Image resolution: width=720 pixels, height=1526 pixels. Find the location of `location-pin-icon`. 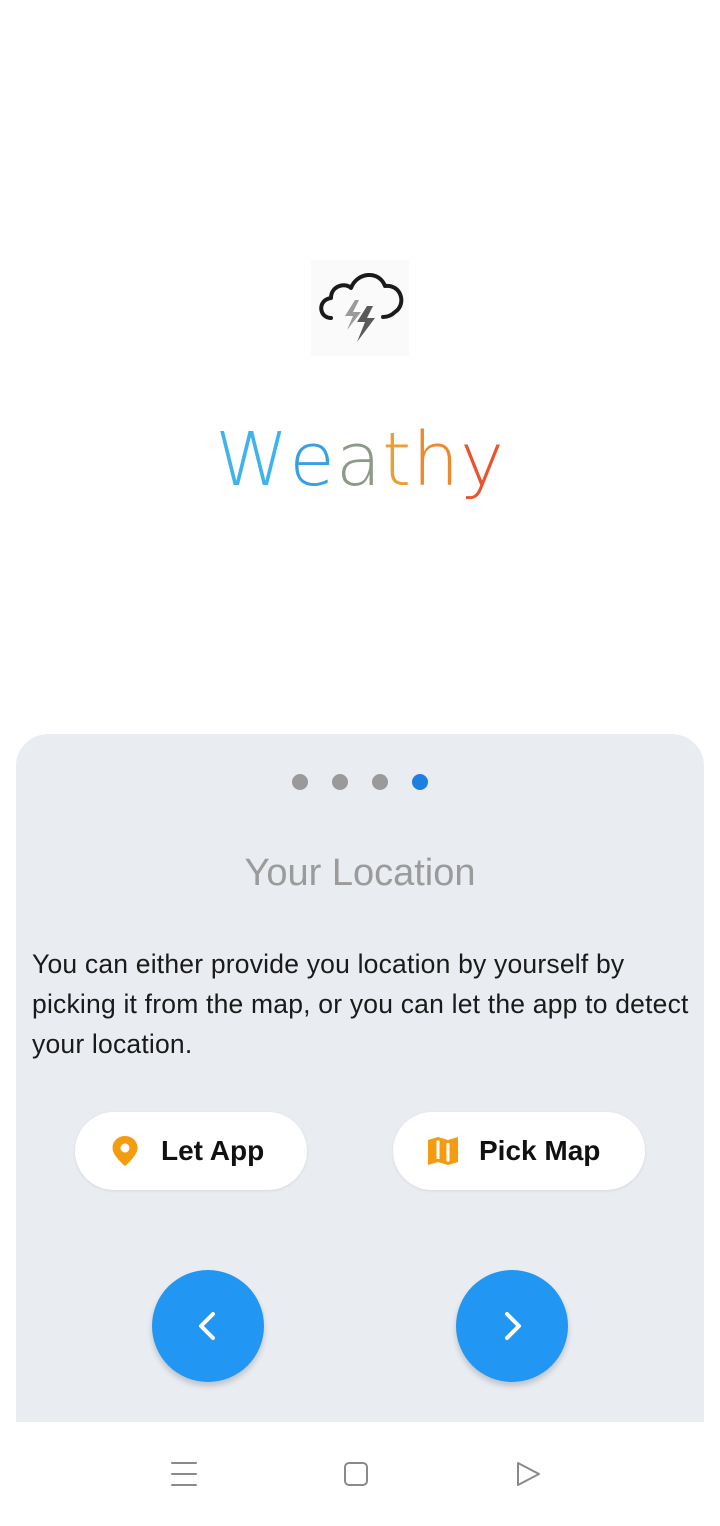

location-pin-icon is located at coordinates (125, 1151).